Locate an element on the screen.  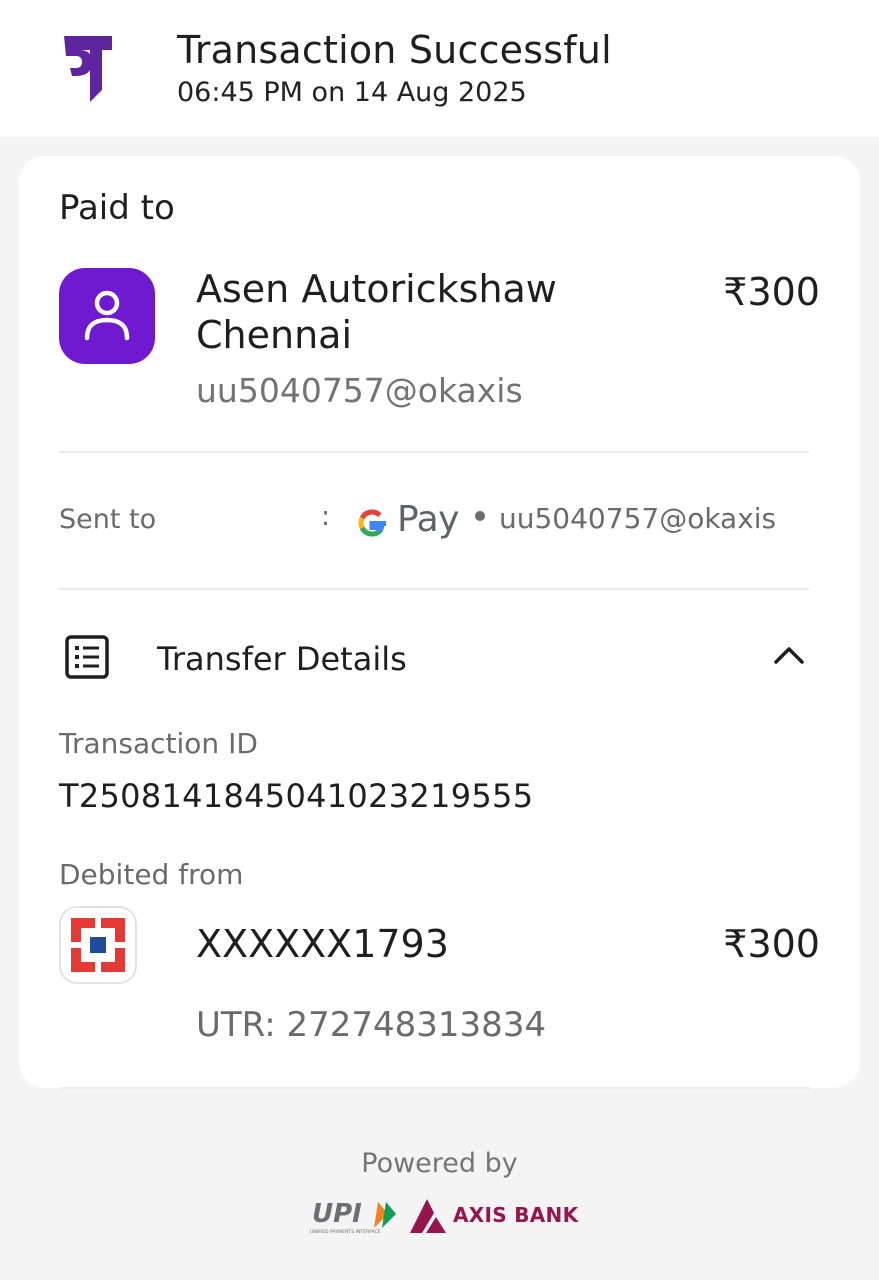
axis-bank-name: AXIS BANK is located at coordinates (516, 1215).